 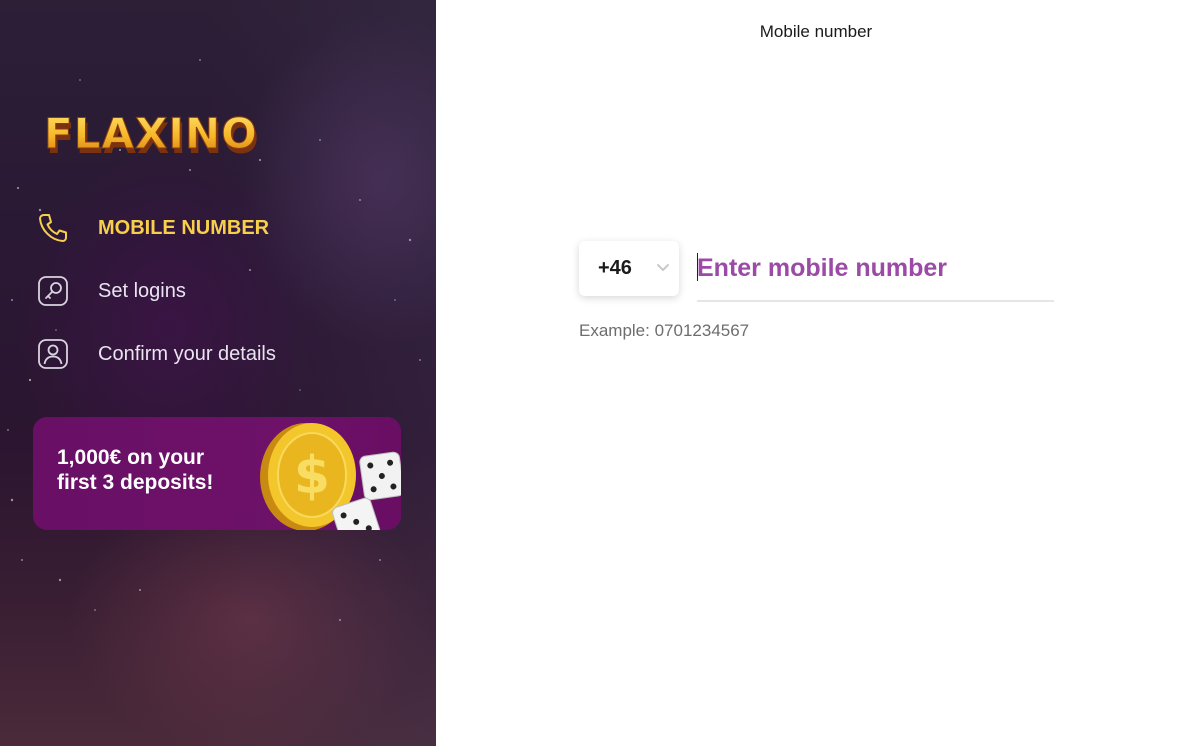 I want to click on mobile-number-input, so click(x=875, y=268).